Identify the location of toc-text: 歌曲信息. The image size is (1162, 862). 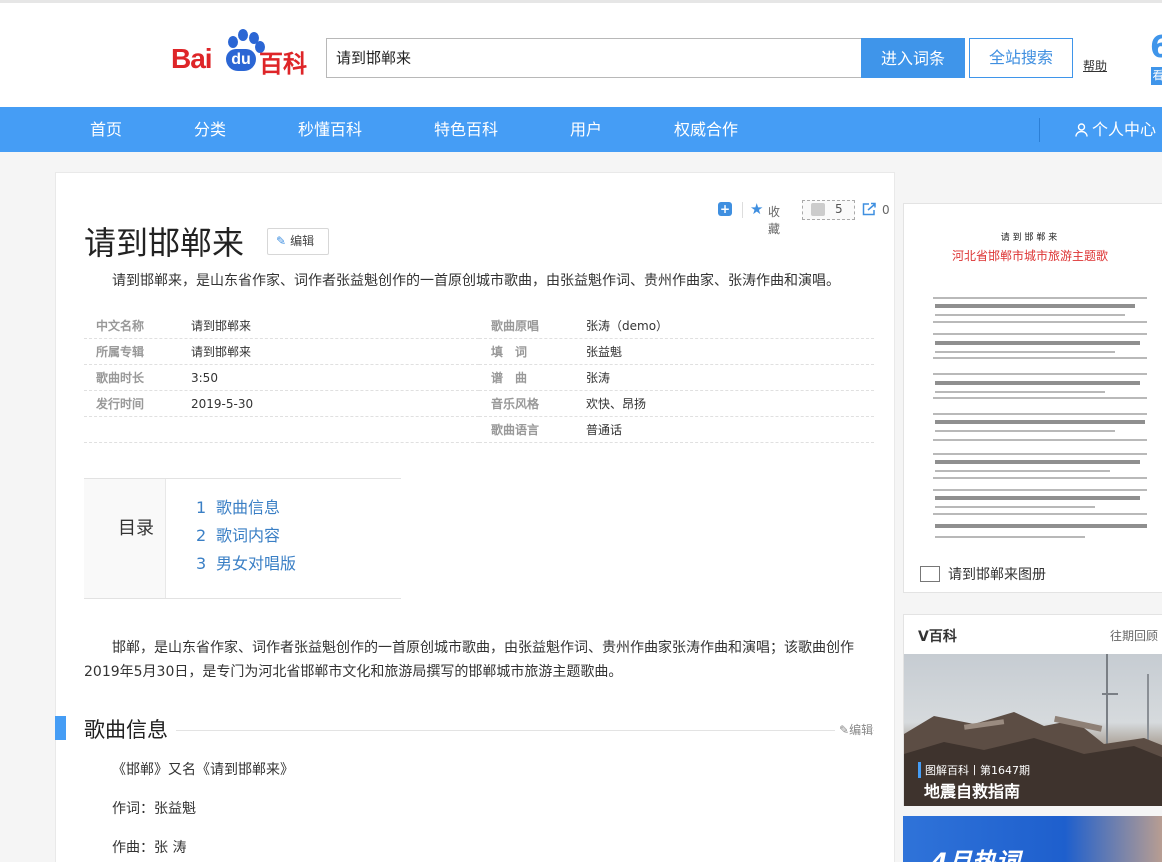
(248, 507).